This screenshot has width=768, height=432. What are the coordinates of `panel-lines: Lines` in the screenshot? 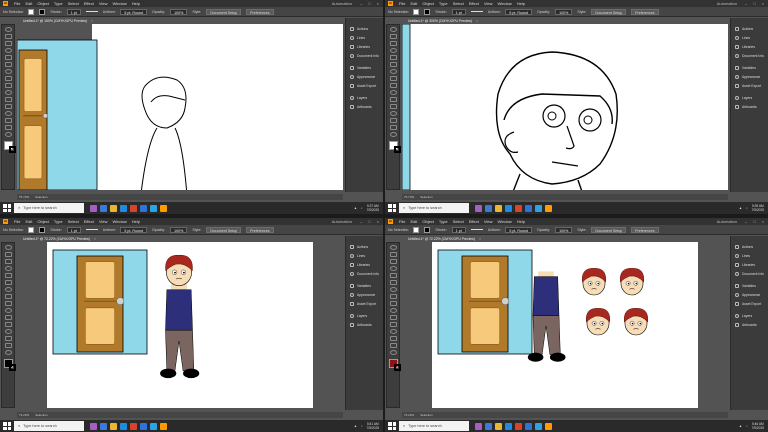 It's located at (749, 37).